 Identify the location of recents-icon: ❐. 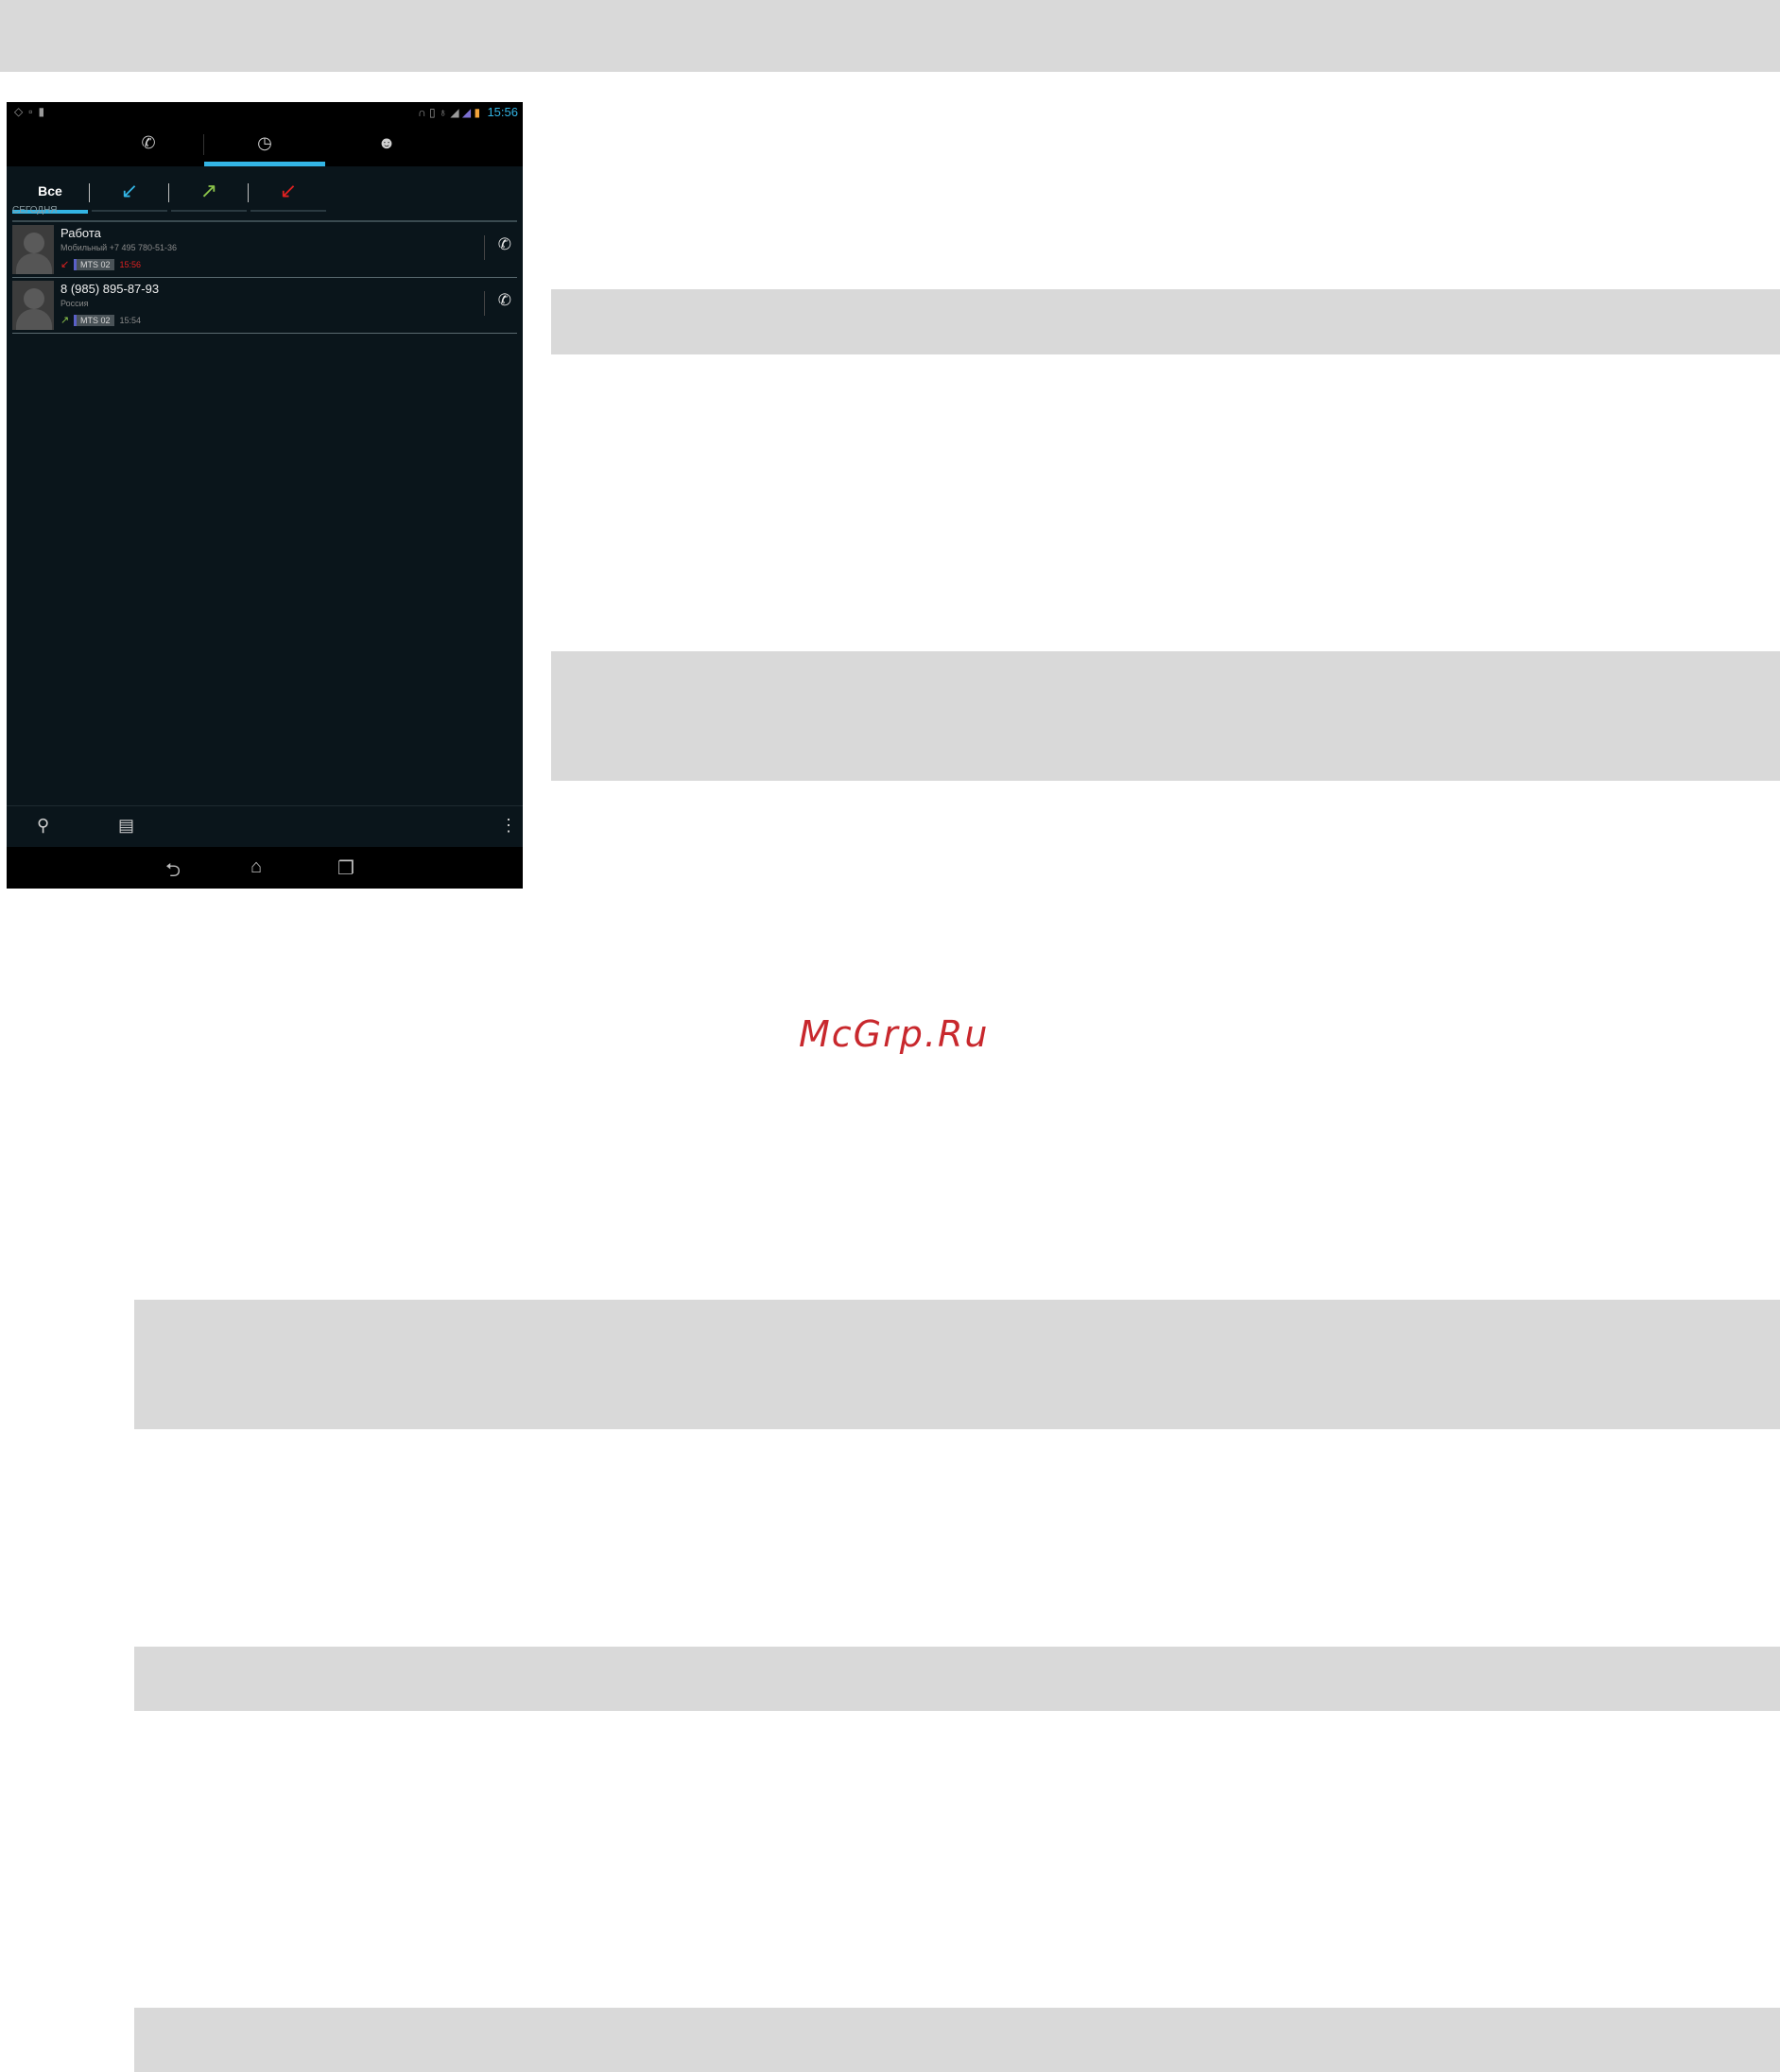
(345, 868).